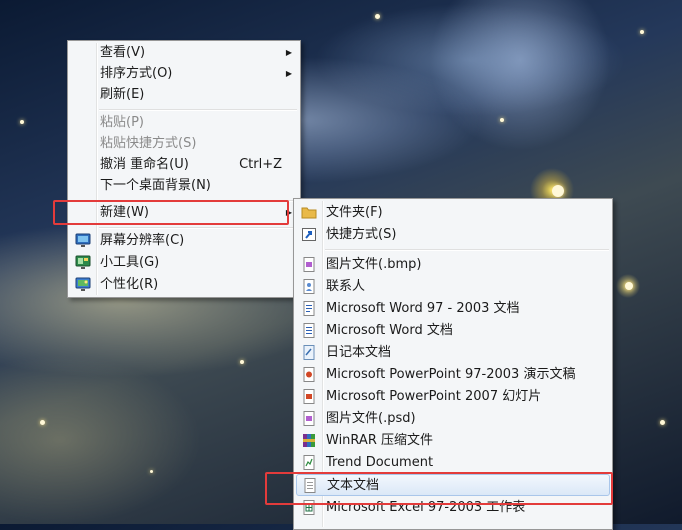  Describe the element at coordinates (155, 185) in the screenshot. I see `menu-item-next-desktop-background-label: 下一个桌面背景(N)` at that location.